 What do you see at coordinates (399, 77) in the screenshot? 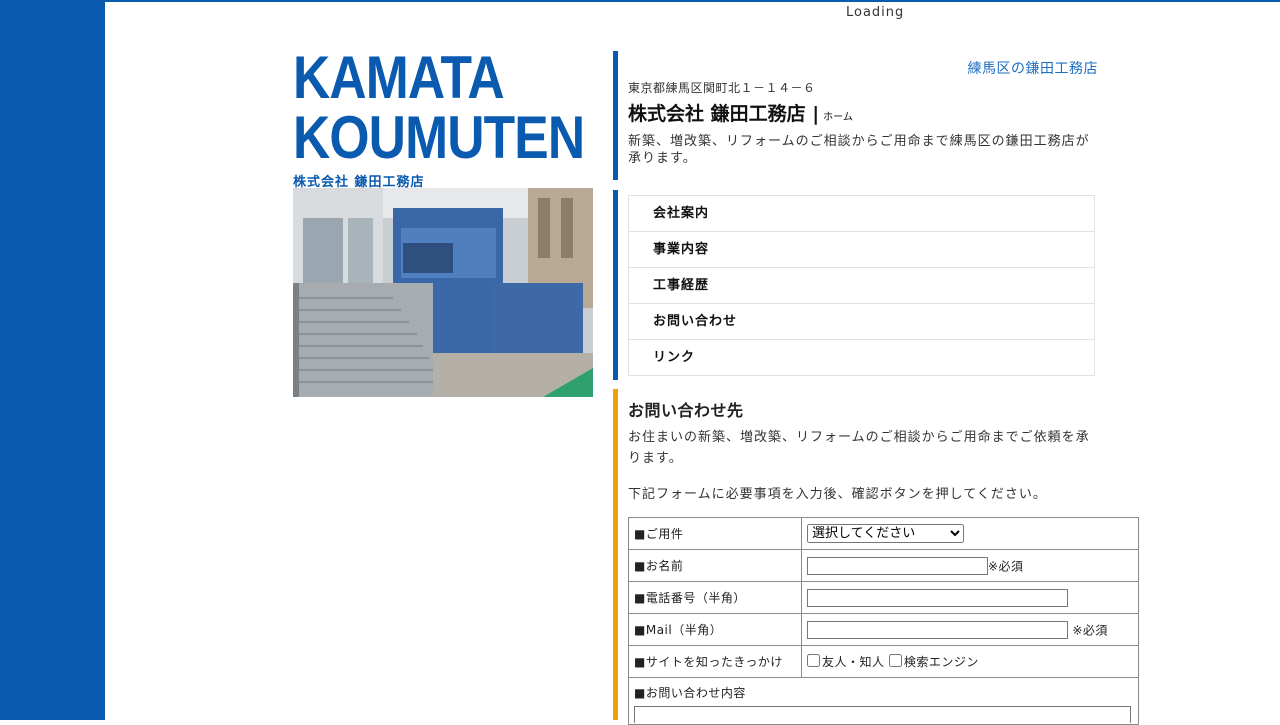
I see `logo-line-1: KAMATA` at bounding box center [399, 77].